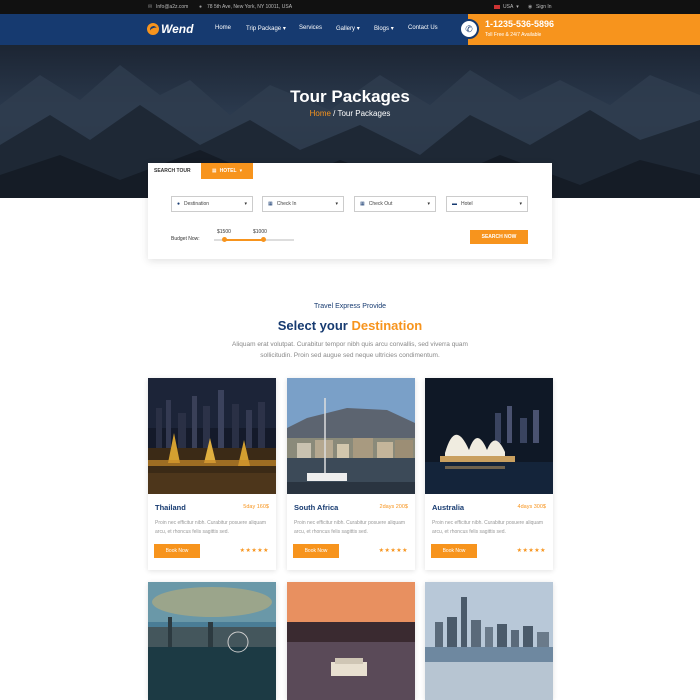  I want to click on nav-item-gallery: Gallery ▾, so click(348, 28).